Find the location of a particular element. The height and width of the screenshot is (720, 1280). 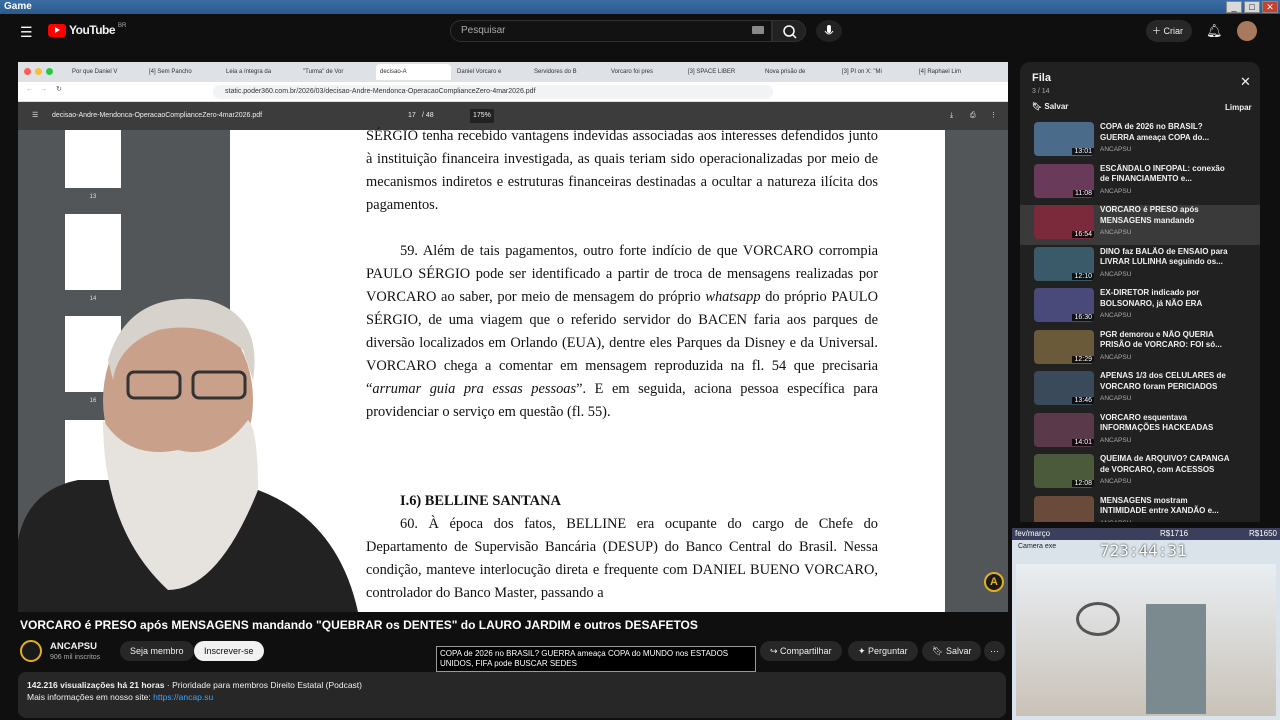

more-icon: ⋮ is located at coordinates (993, 116).